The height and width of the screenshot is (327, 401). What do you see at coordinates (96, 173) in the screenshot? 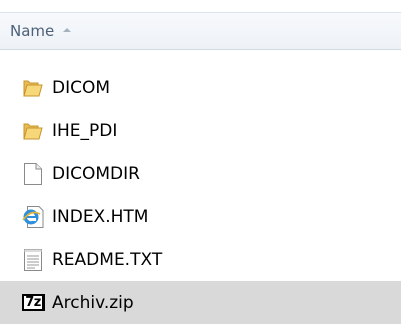
I see `file-name: DICOMDIR` at bounding box center [96, 173].